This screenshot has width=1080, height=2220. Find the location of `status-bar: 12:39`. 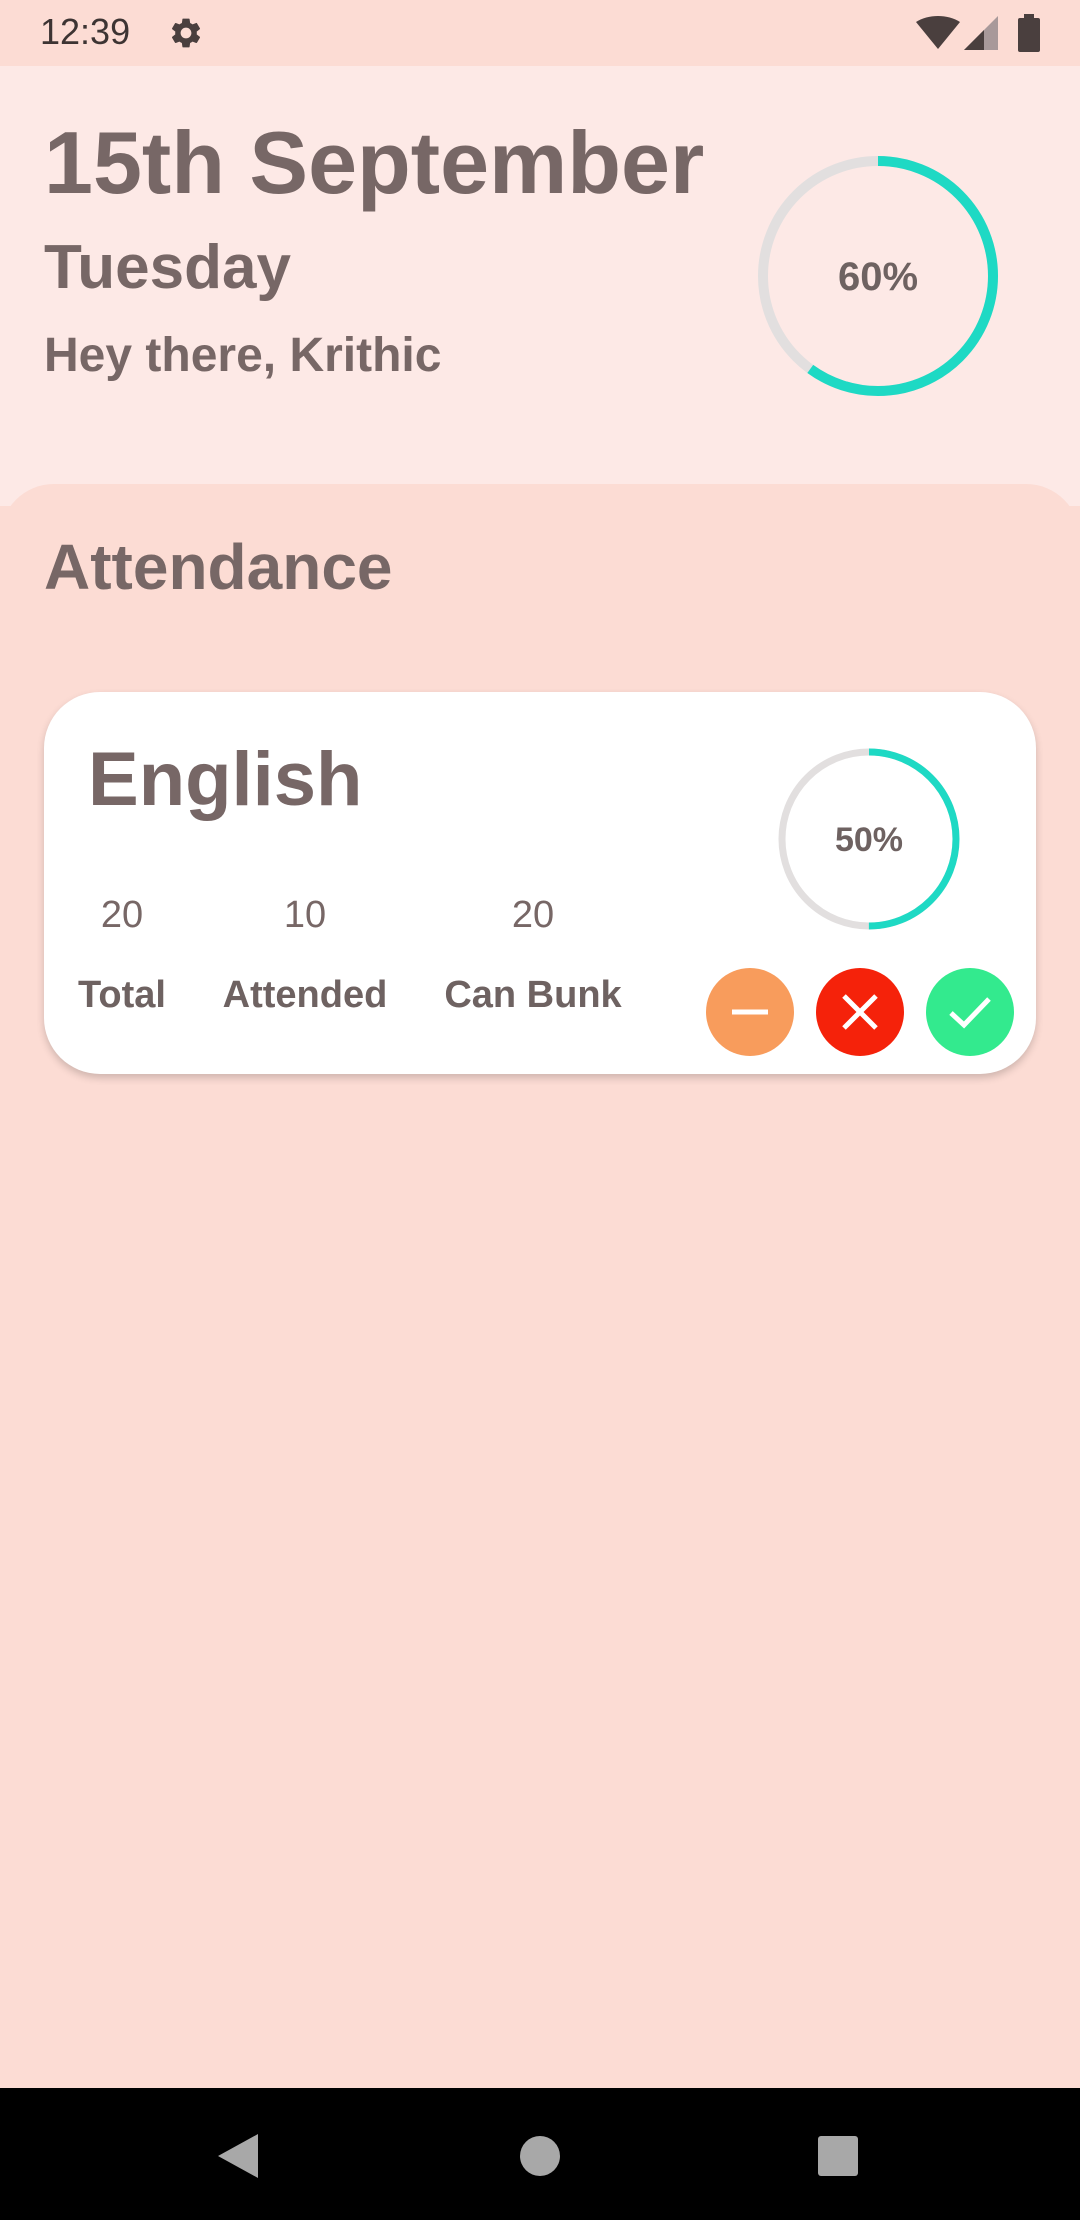

status-bar: 12:39 is located at coordinates (540, 33).